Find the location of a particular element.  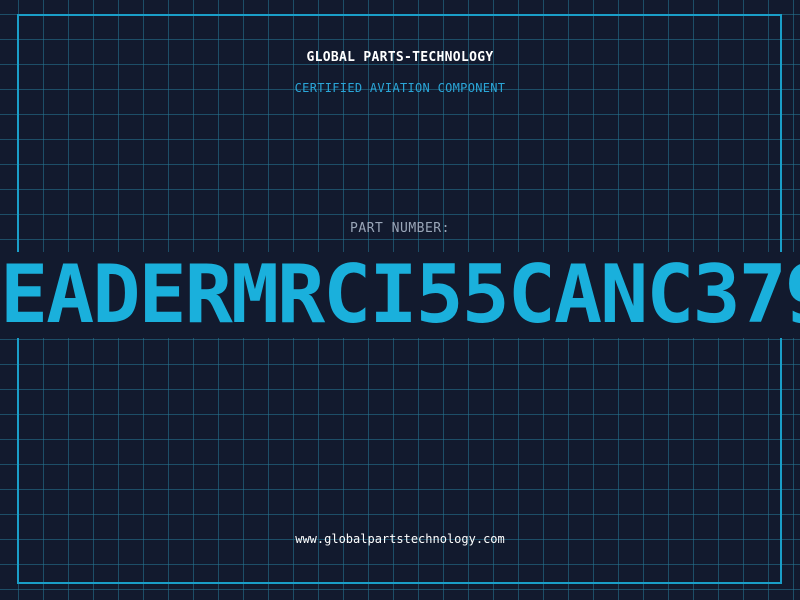

company-name: GLOBAL PARTS-TECHNOLOGY is located at coordinates (400, 57).